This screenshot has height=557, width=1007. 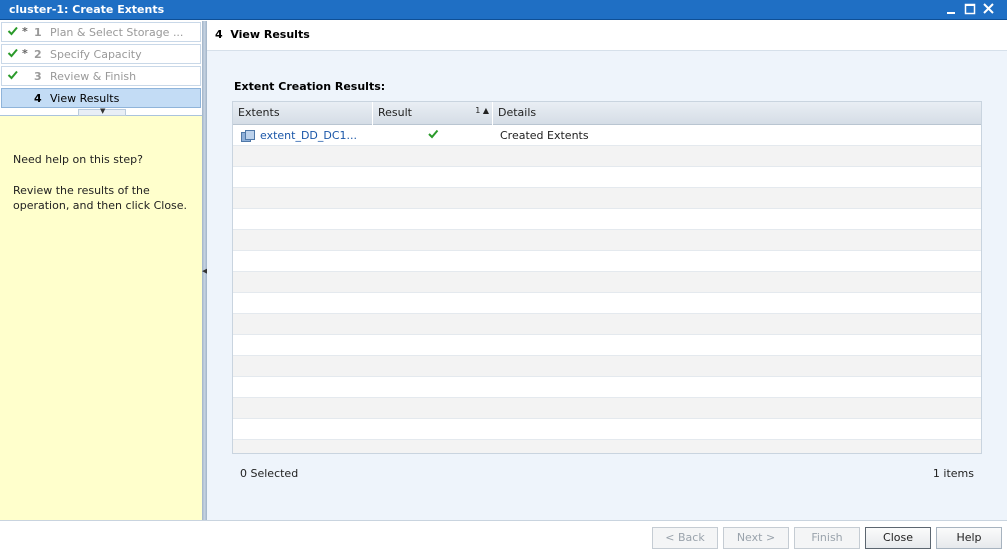 What do you see at coordinates (38, 54) in the screenshot?
I see `step-number: 2` at bounding box center [38, 54].